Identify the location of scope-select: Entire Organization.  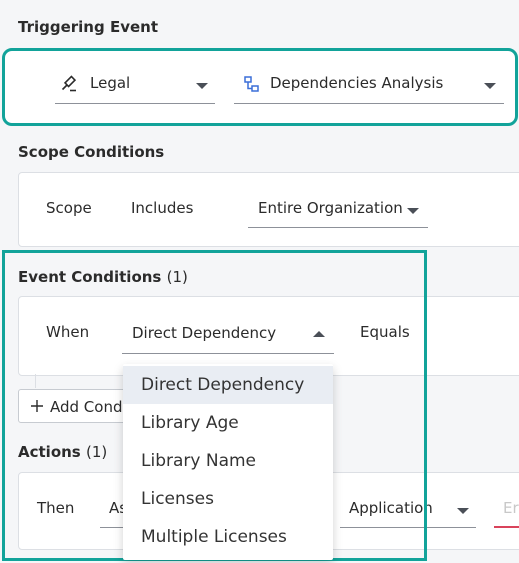
(338, 209).